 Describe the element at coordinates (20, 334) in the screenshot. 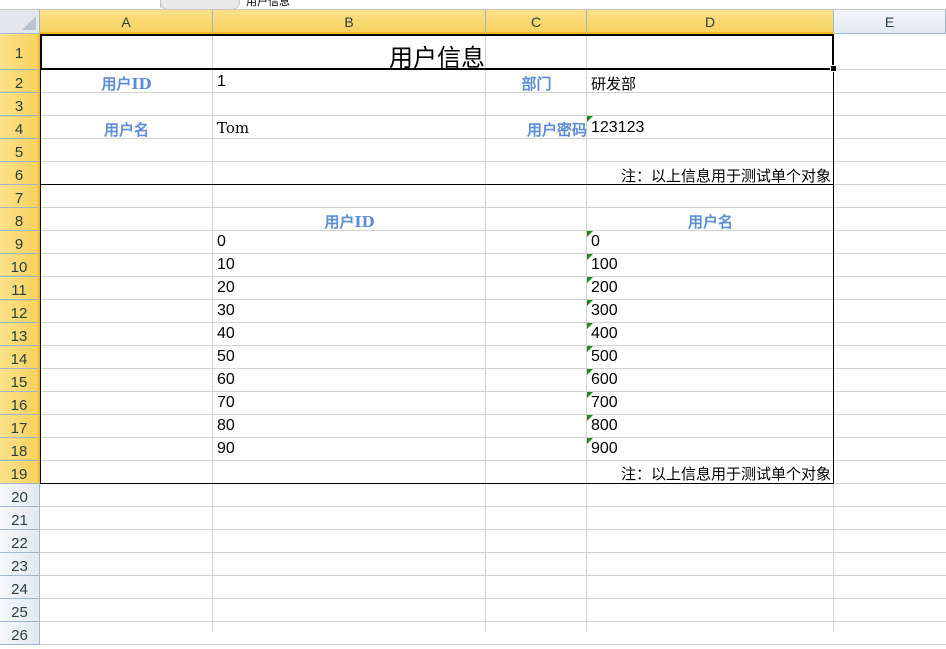

I see `row-header-13: 13` at that location.